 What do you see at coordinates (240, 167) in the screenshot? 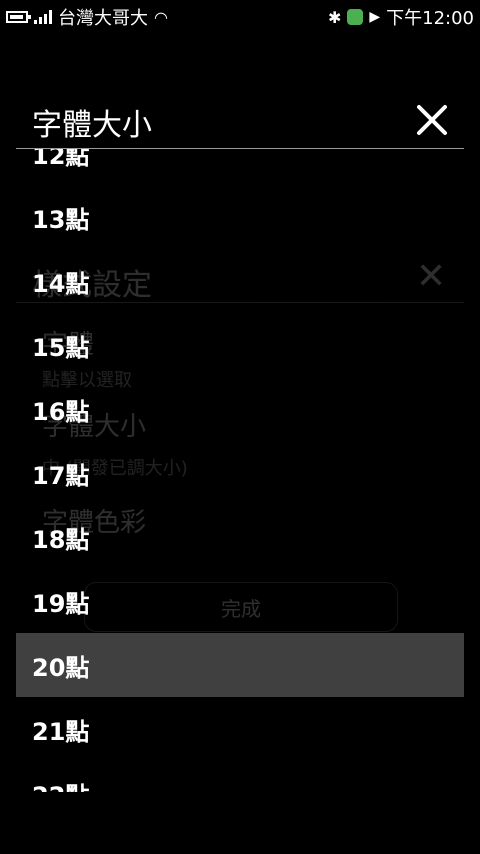
I see `font-size-option: 12點` at bounding box center [240, 167].